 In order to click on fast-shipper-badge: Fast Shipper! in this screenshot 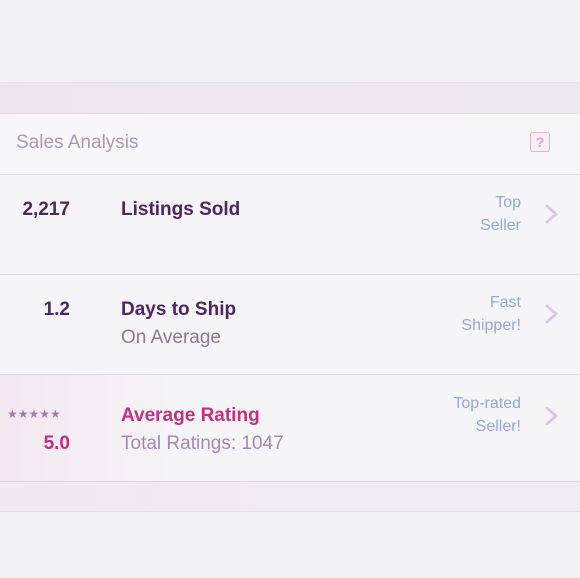, I will do `click(461, 314)`.